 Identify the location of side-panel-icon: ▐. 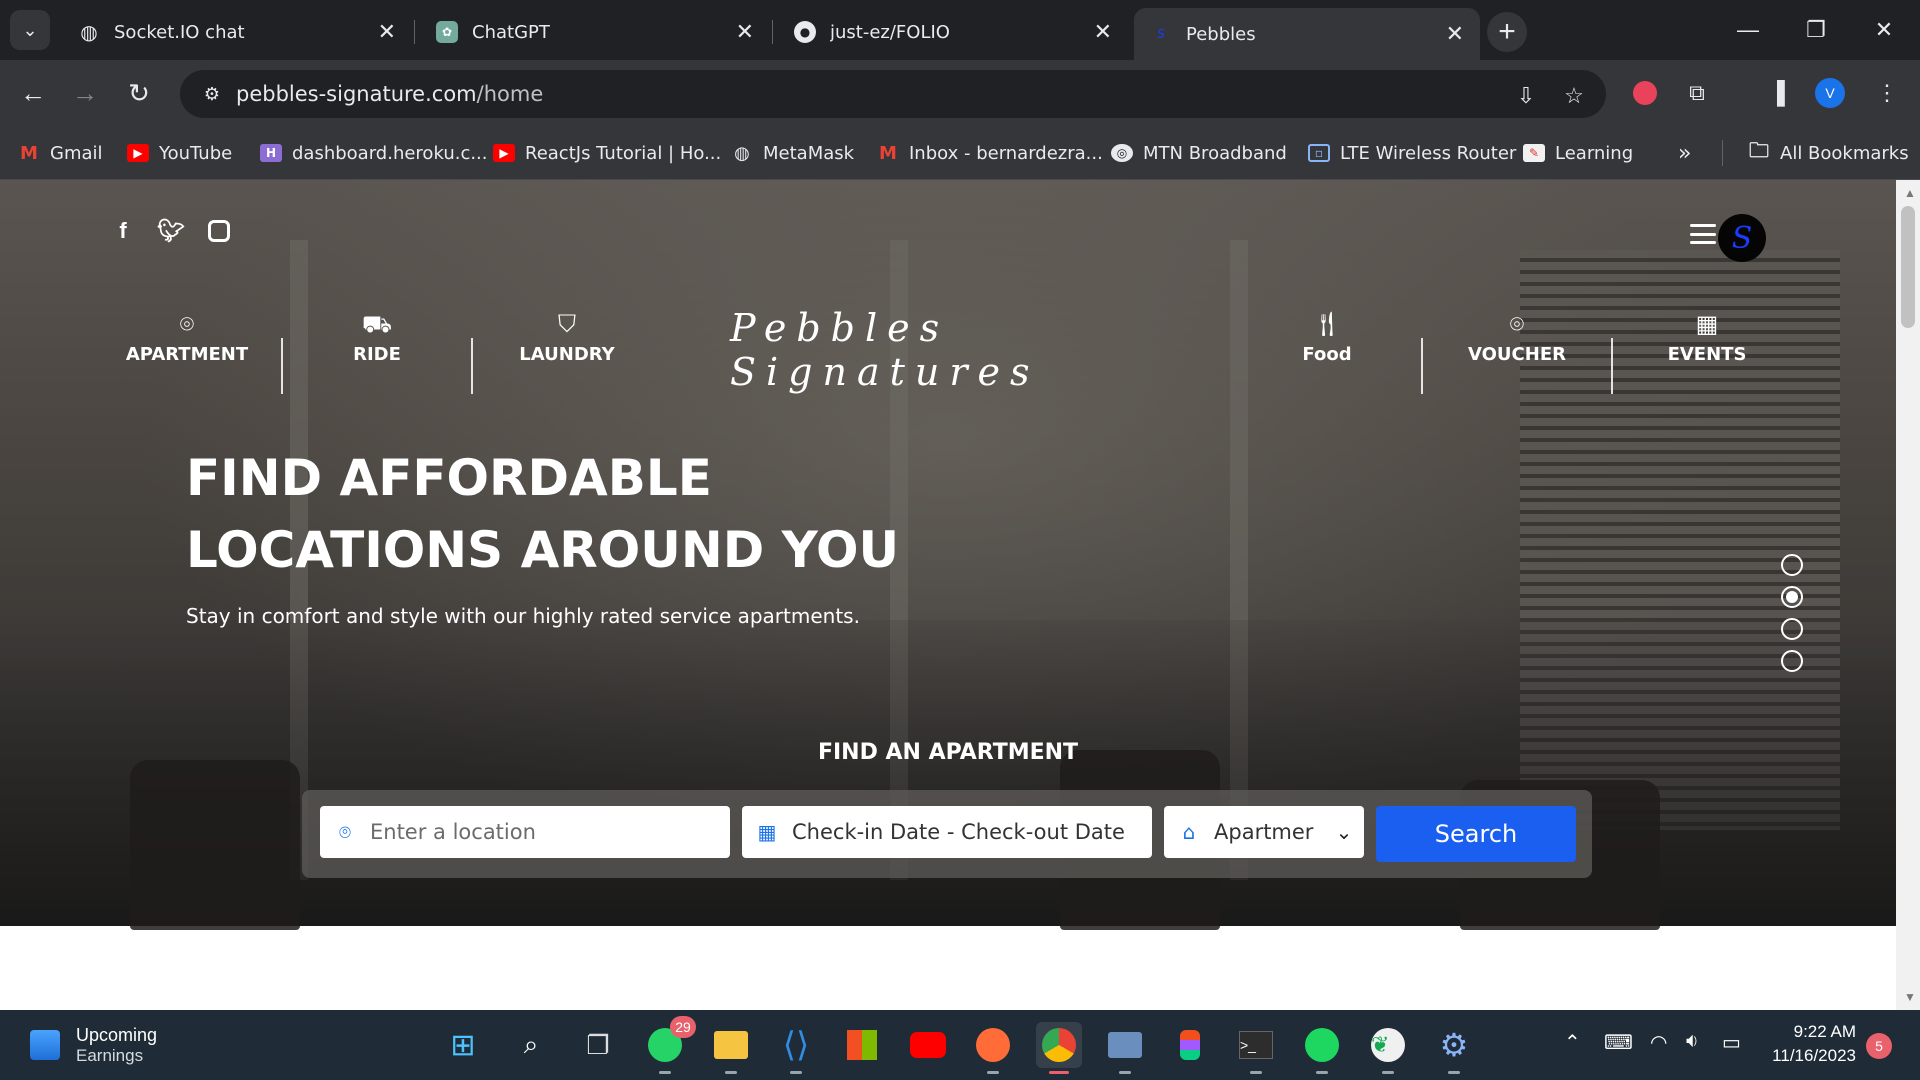
(1777, 93).